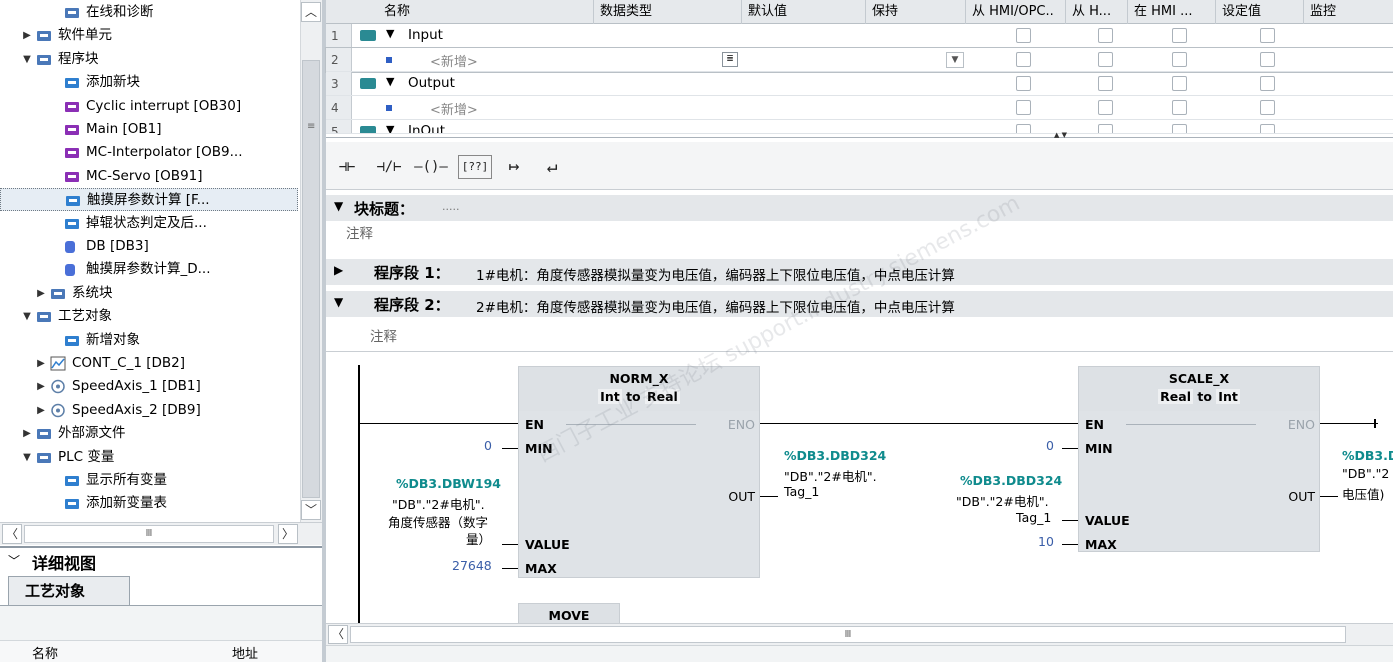  Describe the element at coordinates (454, 60) in the screenshot. I see `add-new-row: <新增>` at that location.